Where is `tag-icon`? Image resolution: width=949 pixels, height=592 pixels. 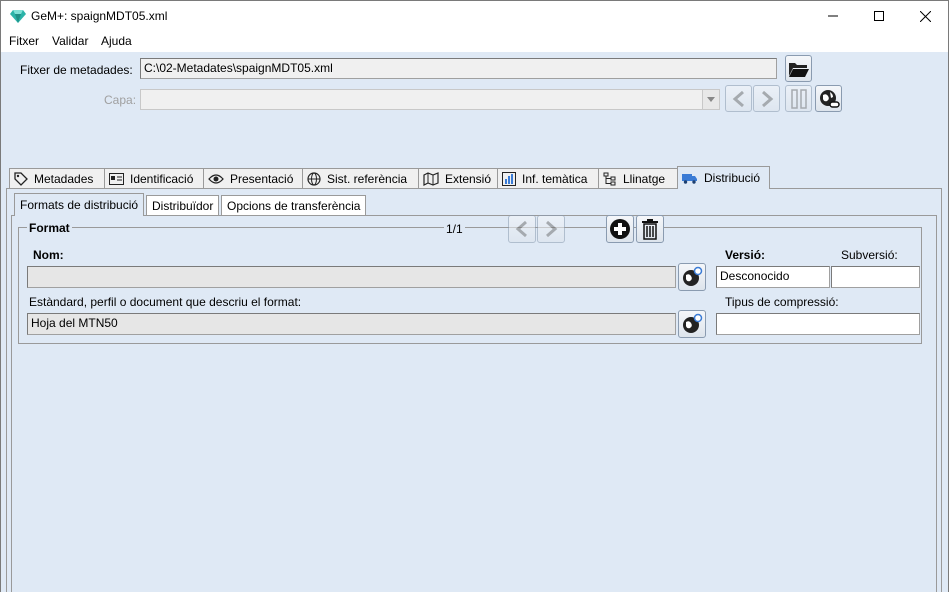 tag-icon is located at coordinates (21, 178).